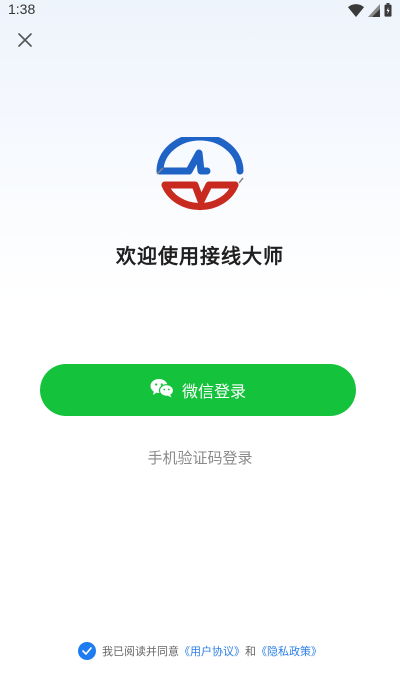 The height and width of the screenshot is (688, 400). I want to click on signal-icon, so click(374, 10).